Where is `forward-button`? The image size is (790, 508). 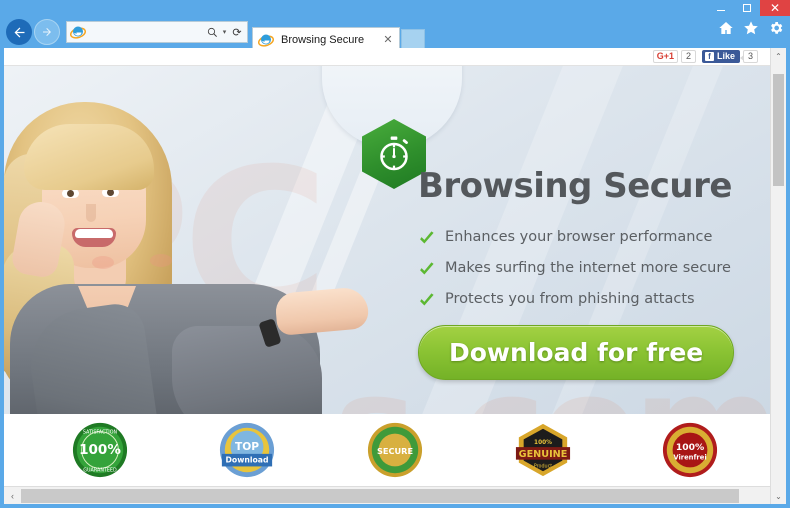 forward-button is located at coordinates (47, 32).